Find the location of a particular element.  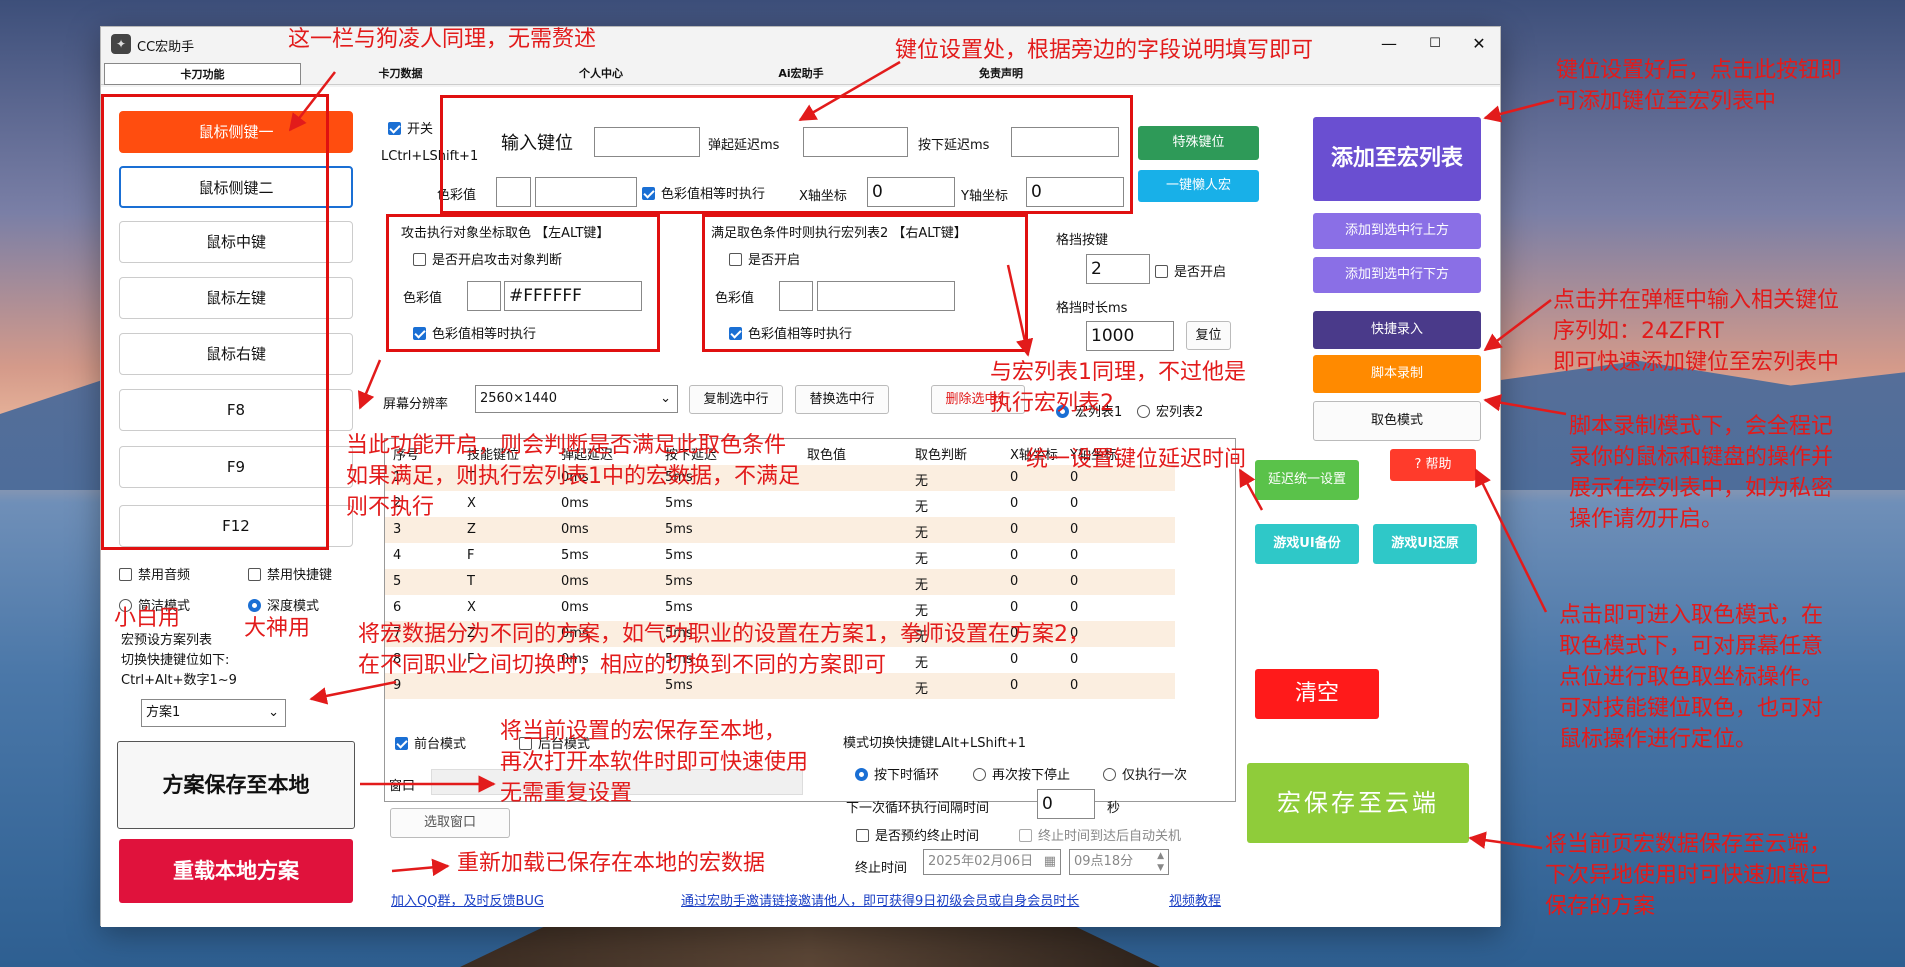

stop-repress-option: 再次按下停止 is located at coordinates (1021, 773).